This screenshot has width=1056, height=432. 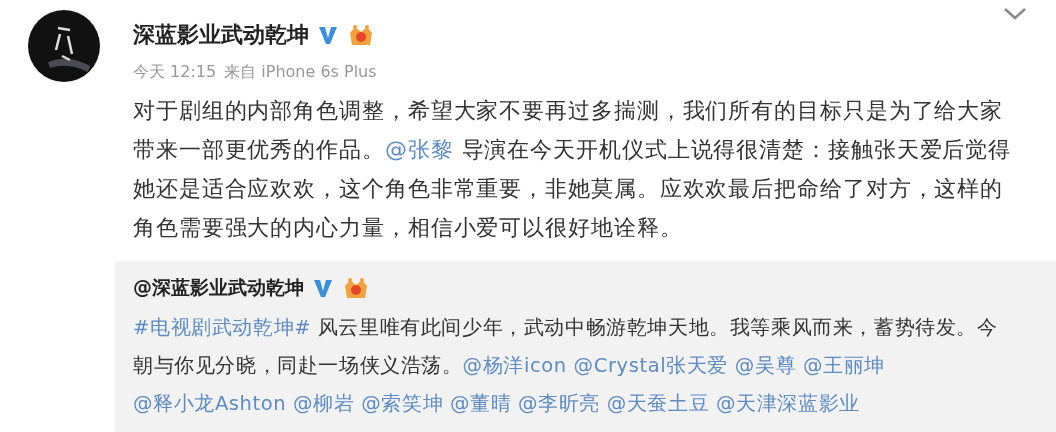 I want to click on chevron-down-icon, so click(x=1015, y=14).